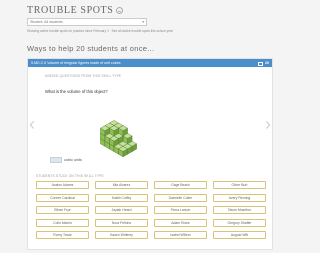 This screenshot has height=253, width=320. What do you see at coordinates (239, 235) in the screenshot?
I see `student-chip: August Witt` at bounding box center [239, 235].